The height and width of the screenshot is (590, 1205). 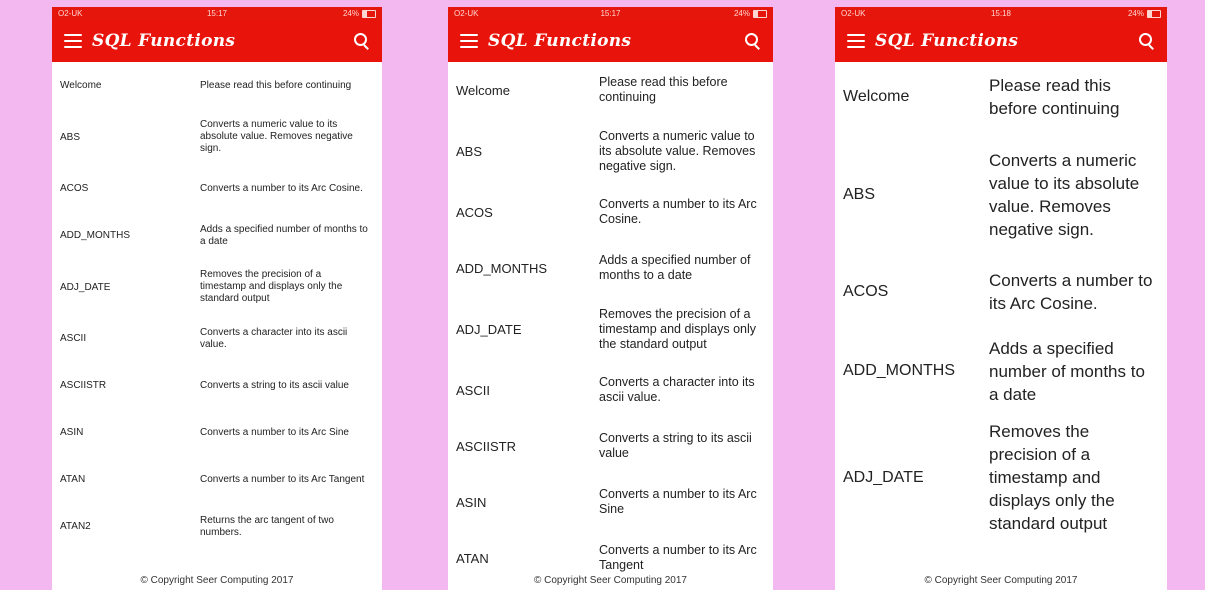 I want to click on function-description: Returns the arc tangent of two numbers., so click(x=267, y=526).